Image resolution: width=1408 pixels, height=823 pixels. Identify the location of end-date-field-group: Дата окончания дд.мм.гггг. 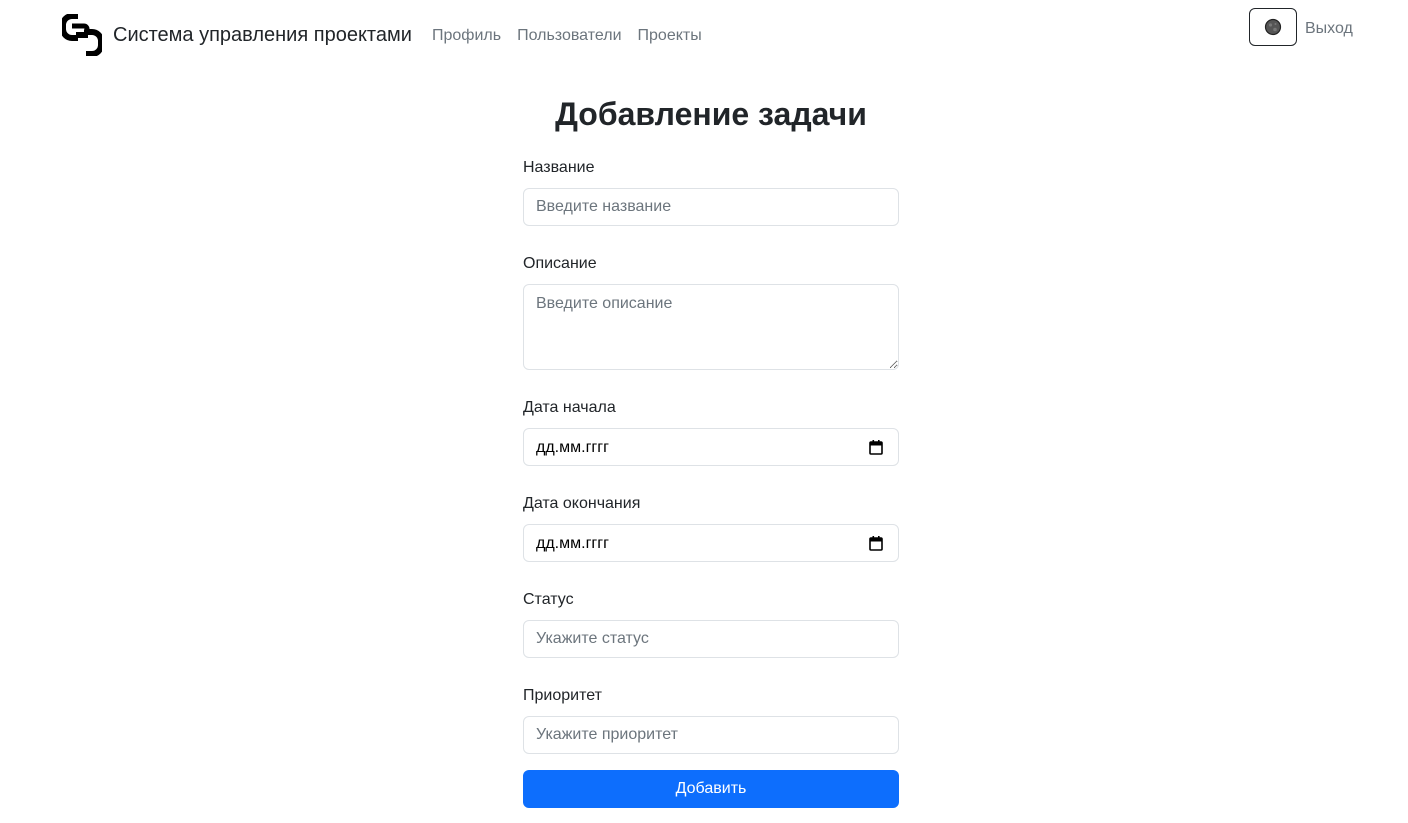
(711, 528).